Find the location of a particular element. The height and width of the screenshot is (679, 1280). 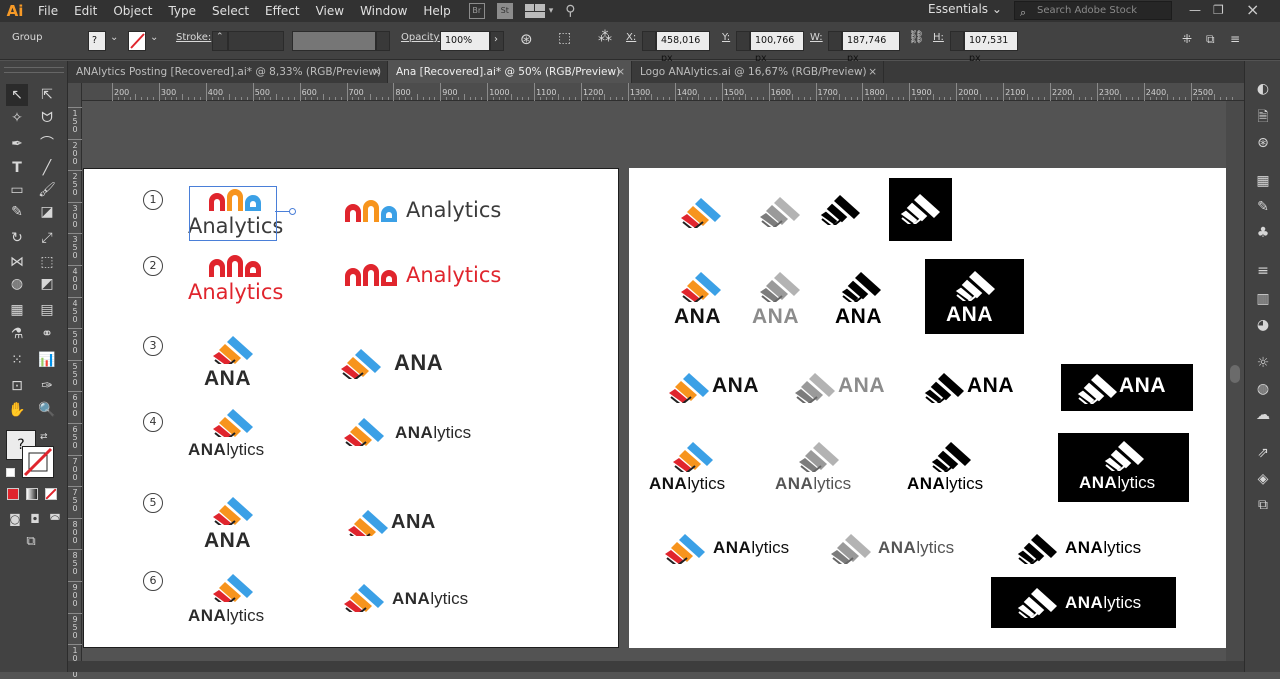

eyedropper-tool-icon: ⚗ is located at coordinates (17, 334).